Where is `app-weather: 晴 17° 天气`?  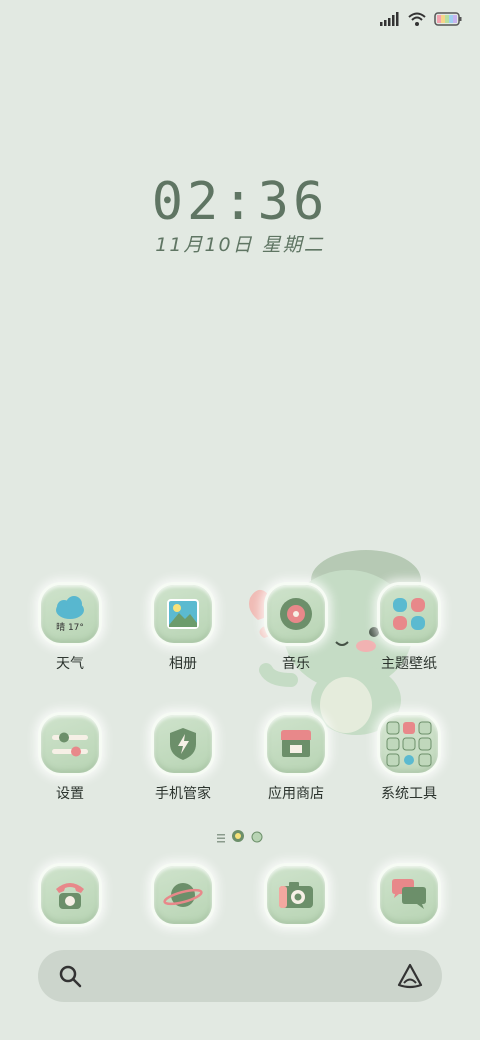
app-weather: 晴 17° 天气 is located at coordinates (70, 629).